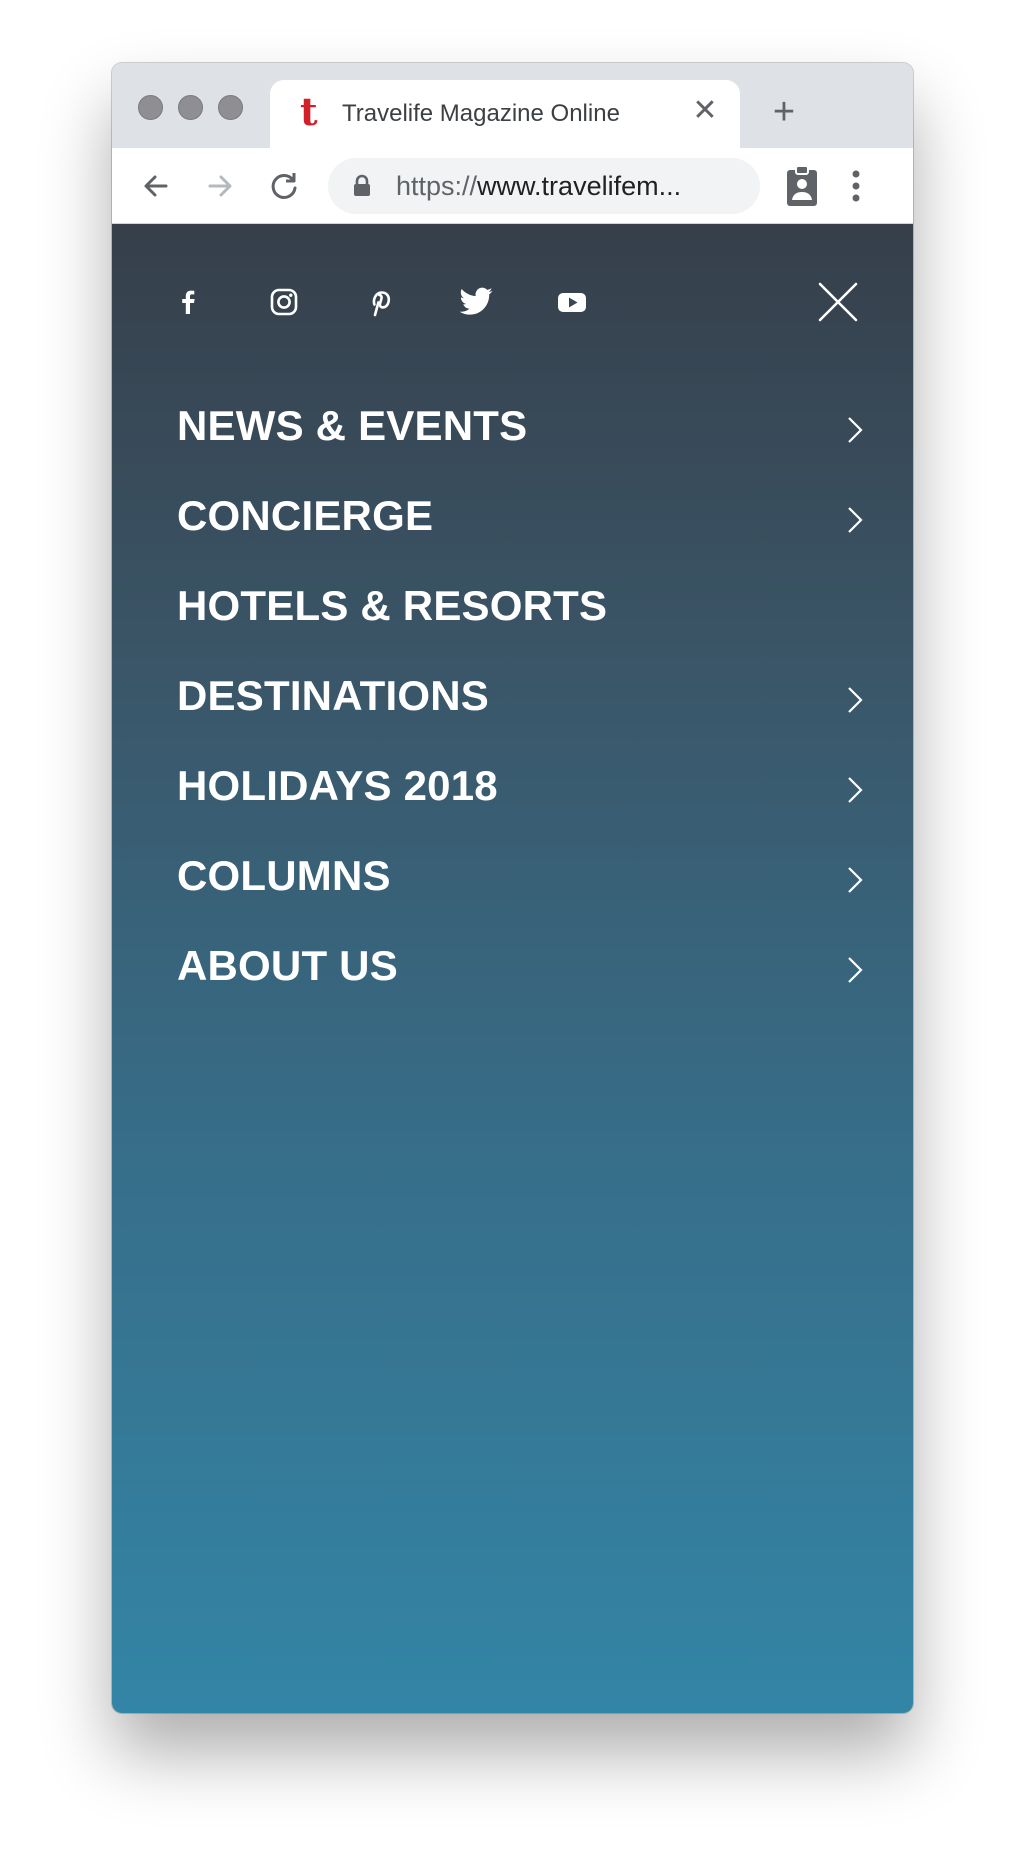 Image resolution: width=1024 pixels, height=1872 pixels. I want to click on close-icon, so click(838, 302).